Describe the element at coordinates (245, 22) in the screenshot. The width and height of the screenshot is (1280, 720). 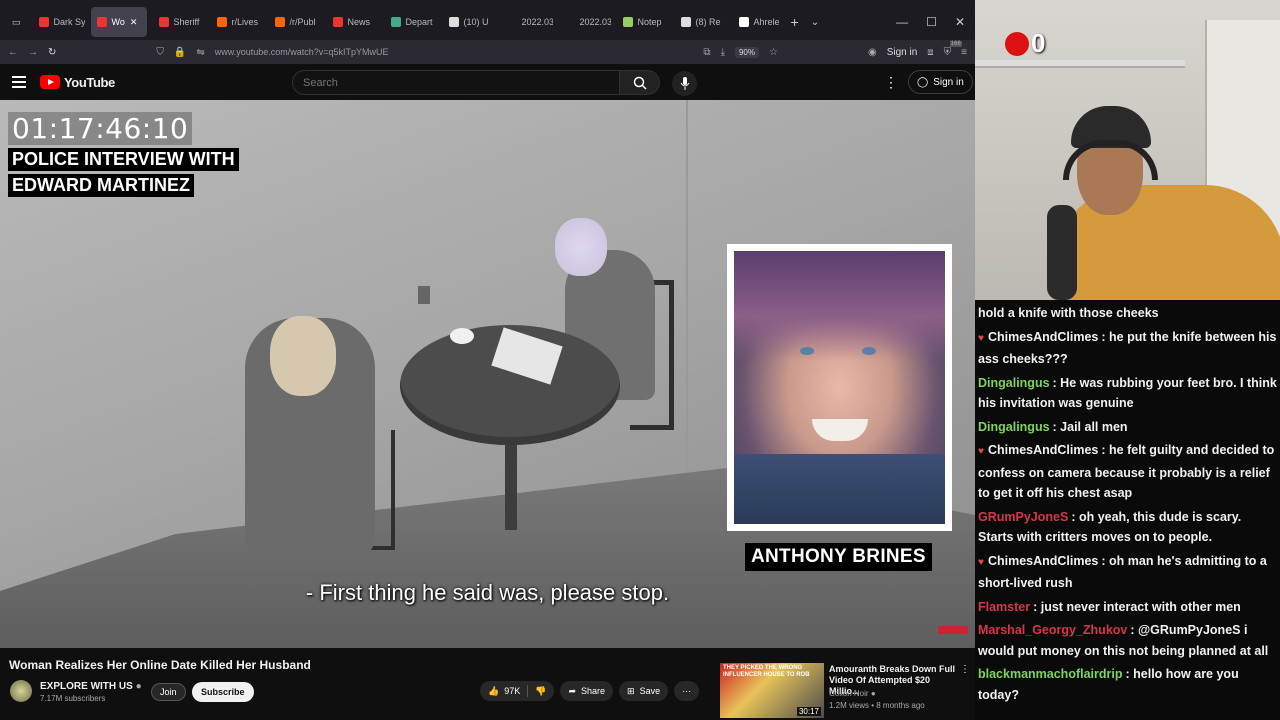
I see `tab-label: r/Lives` at that location.